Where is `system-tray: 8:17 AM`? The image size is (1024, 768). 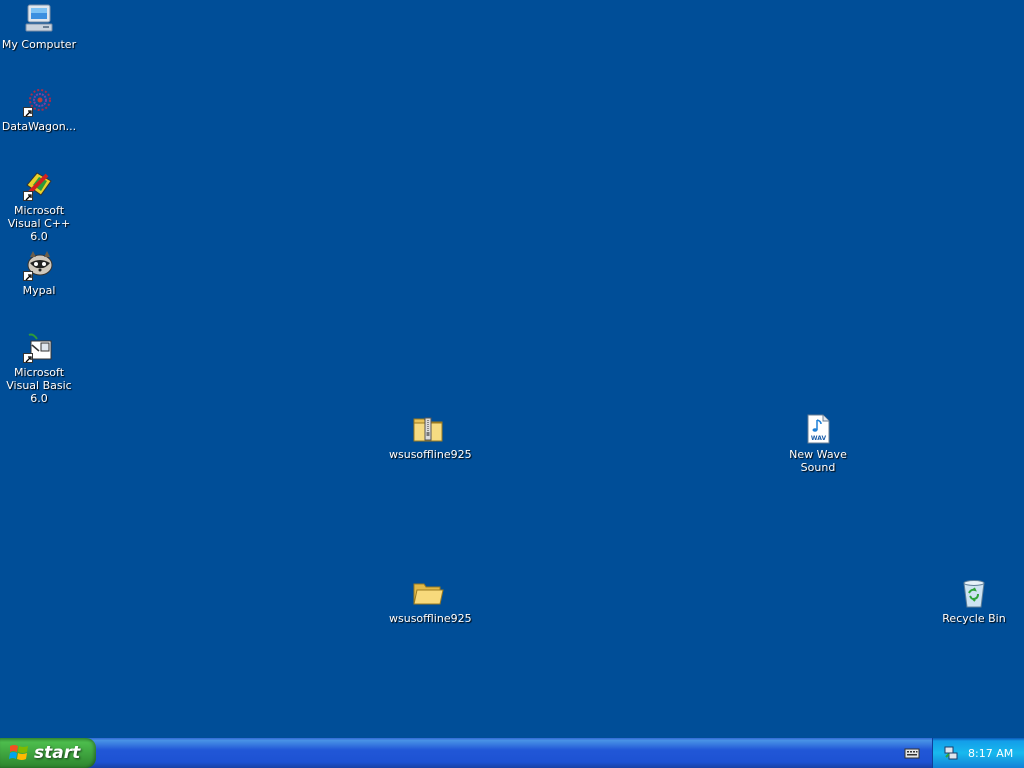 system-tray: 8:17 AM is located at coordinates (978, 753).